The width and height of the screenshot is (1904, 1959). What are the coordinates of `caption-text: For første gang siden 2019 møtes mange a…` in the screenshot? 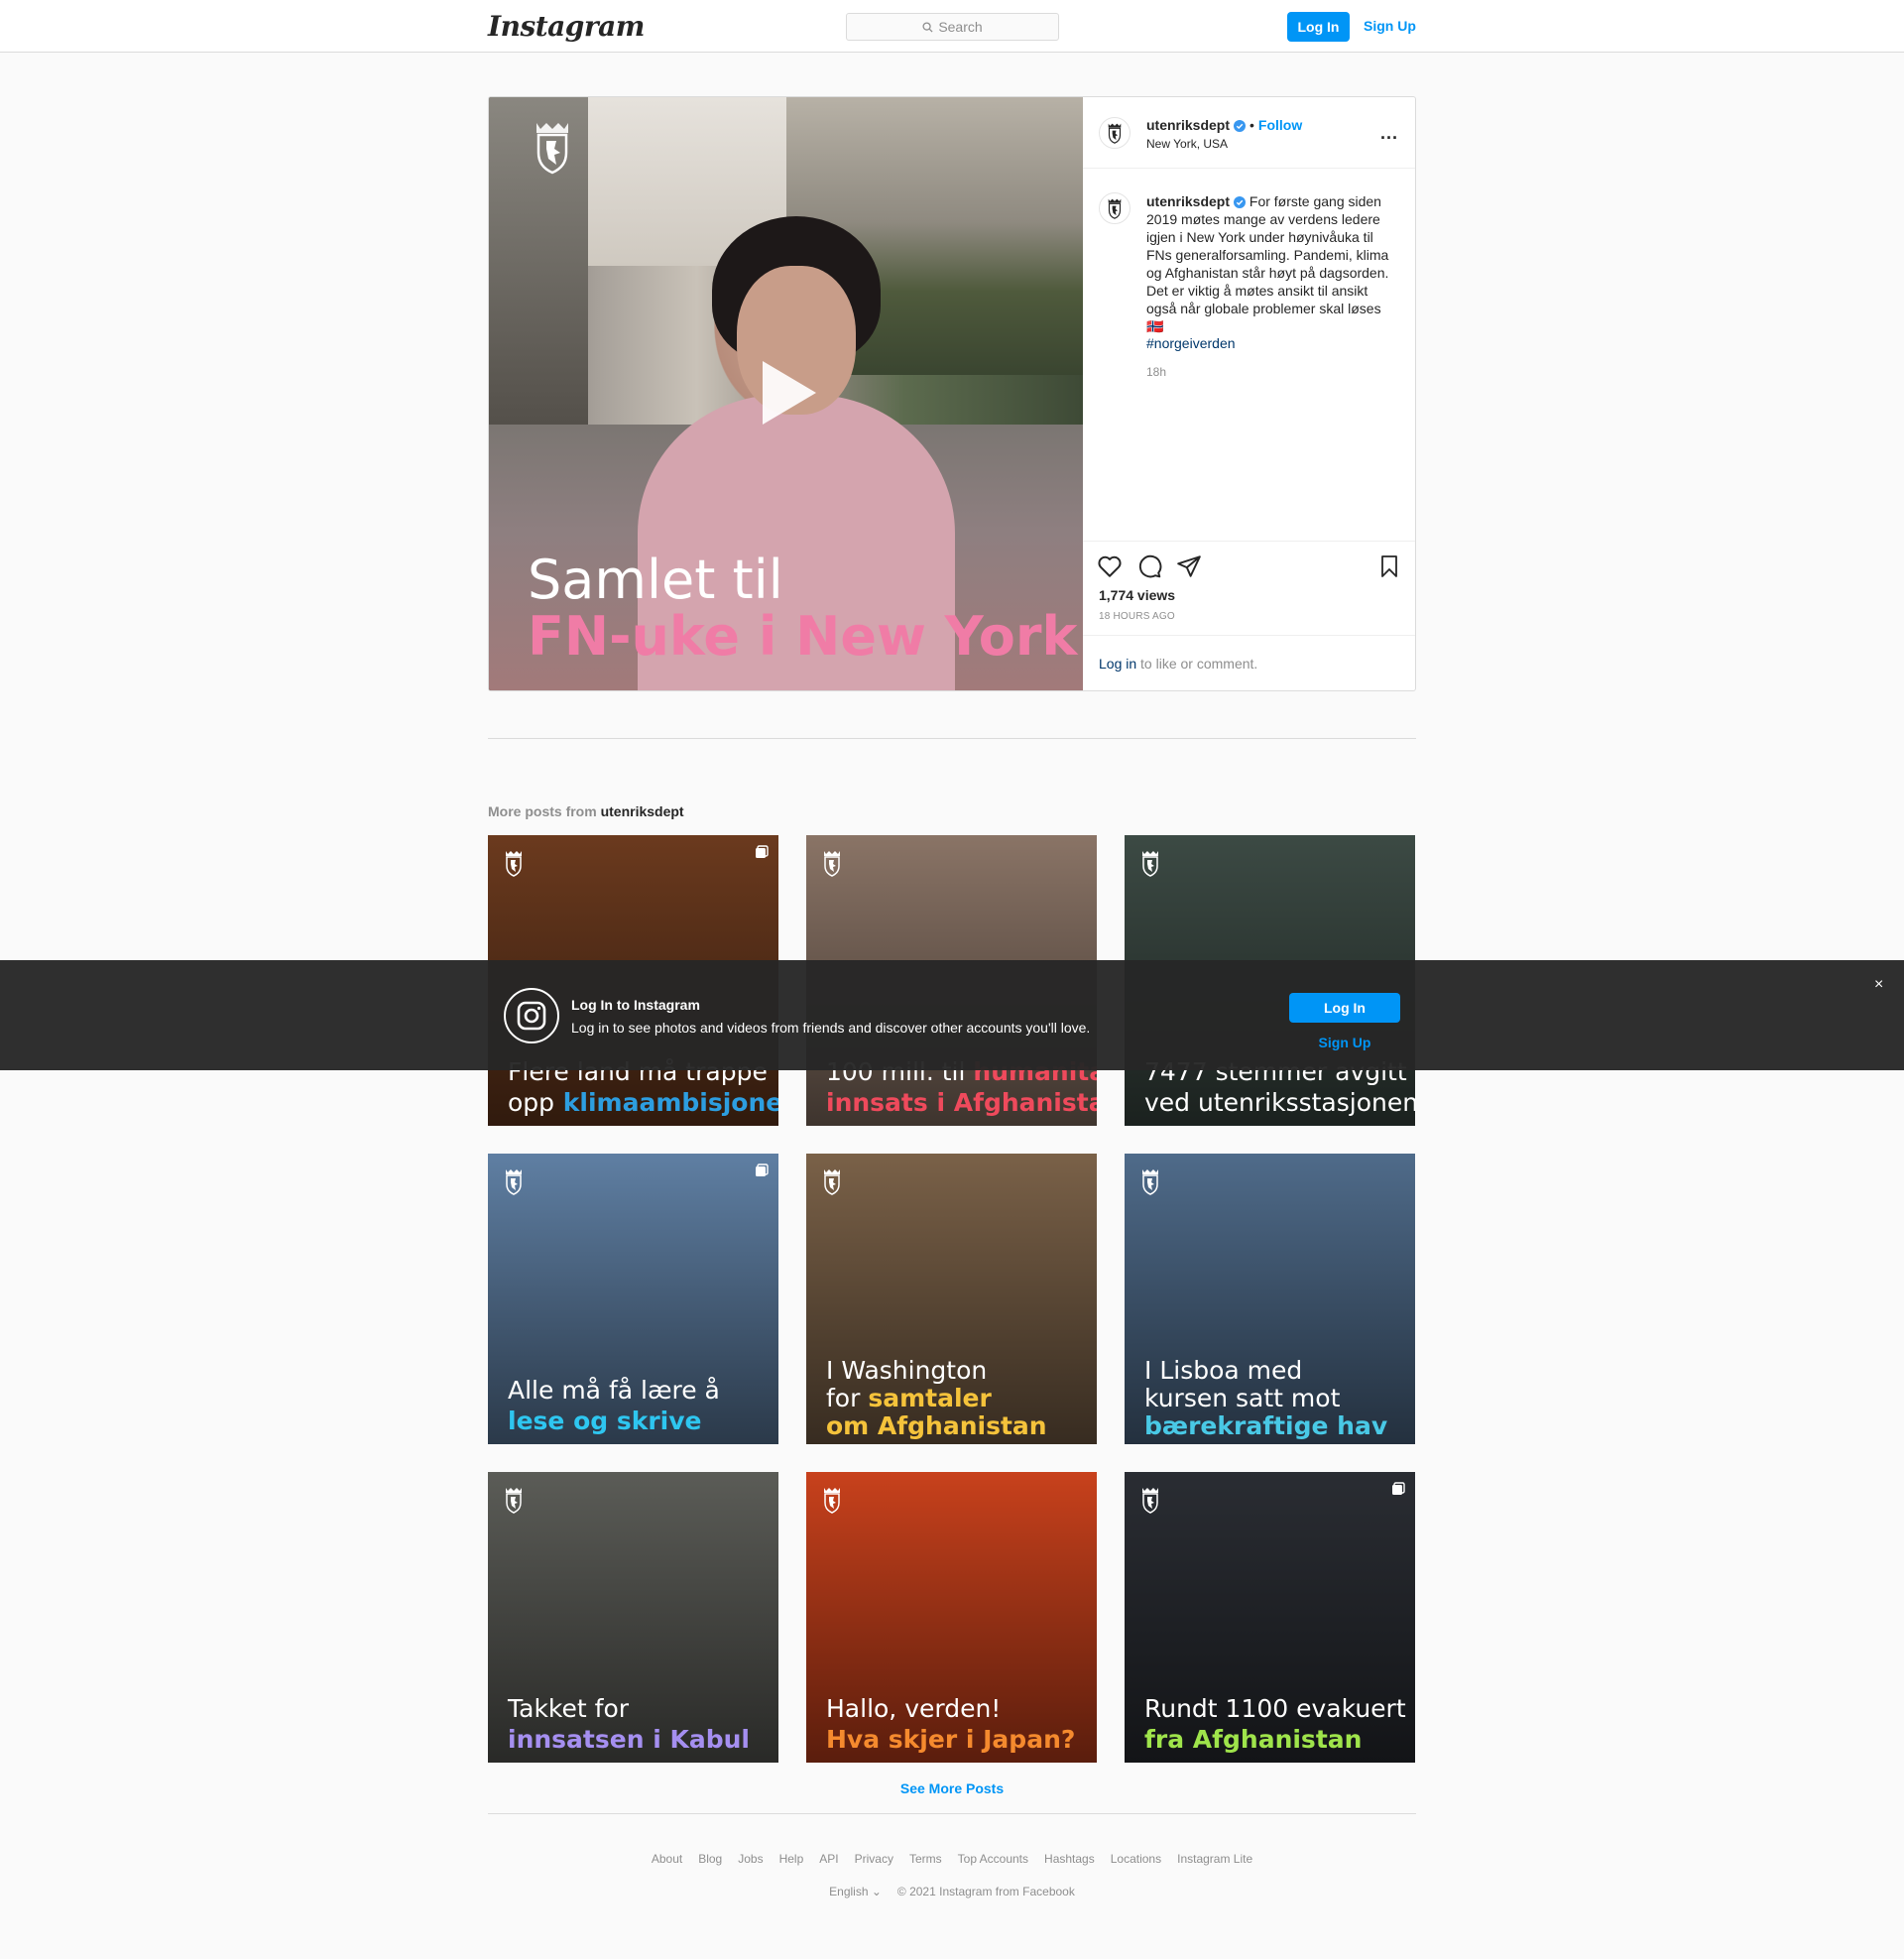 It's located at (1267, 263).